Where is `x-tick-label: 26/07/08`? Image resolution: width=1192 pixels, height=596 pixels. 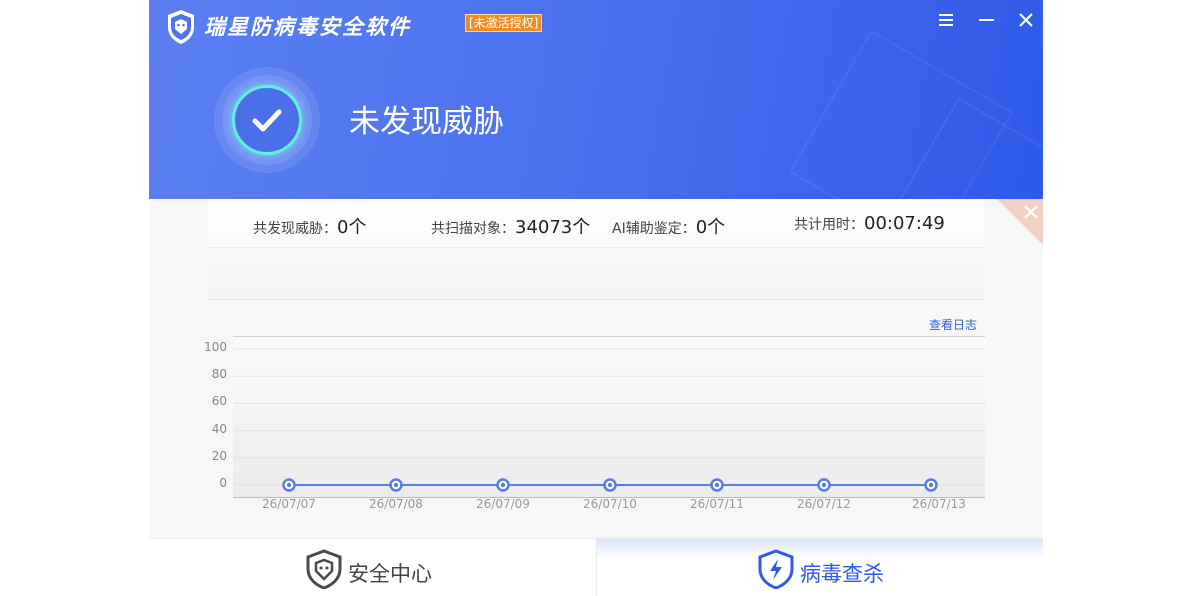
x-tick-label: 26/07/08 is located at coordinates (396, 504).